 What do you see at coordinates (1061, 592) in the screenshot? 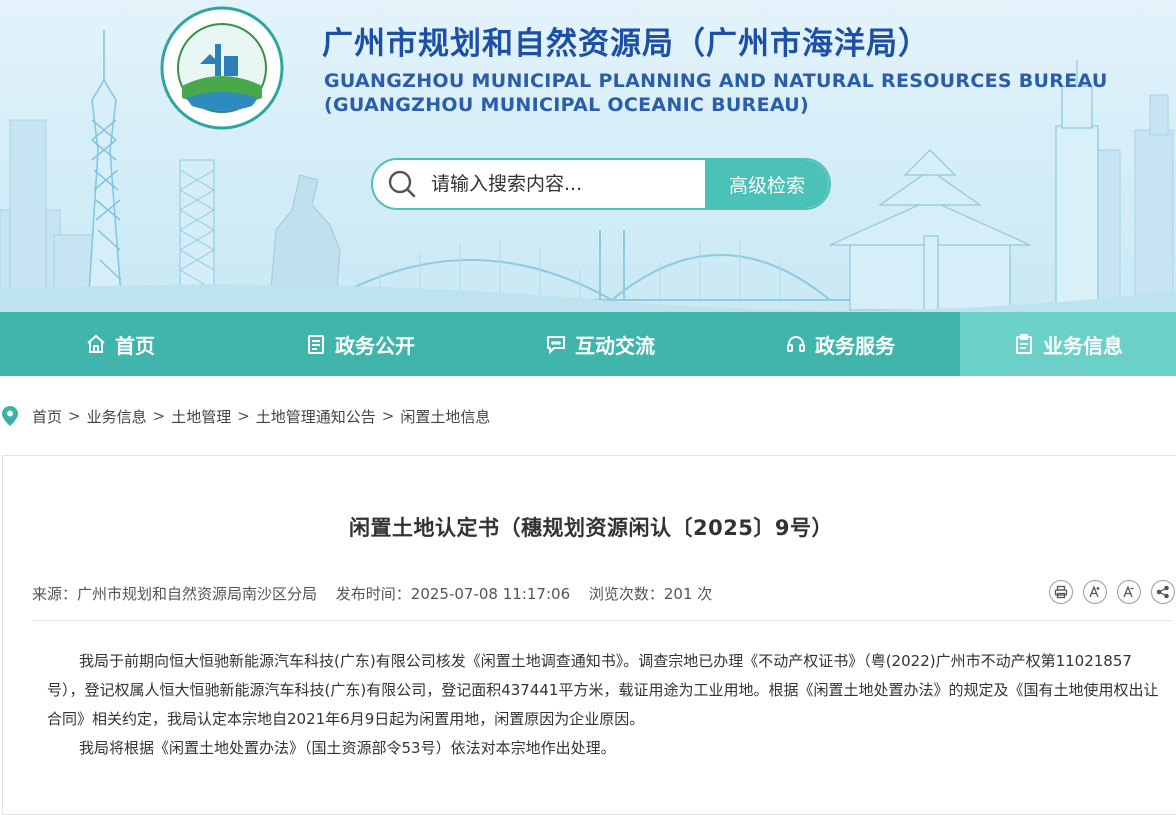
I see `print-icon` at bounding box center [1061, 592].